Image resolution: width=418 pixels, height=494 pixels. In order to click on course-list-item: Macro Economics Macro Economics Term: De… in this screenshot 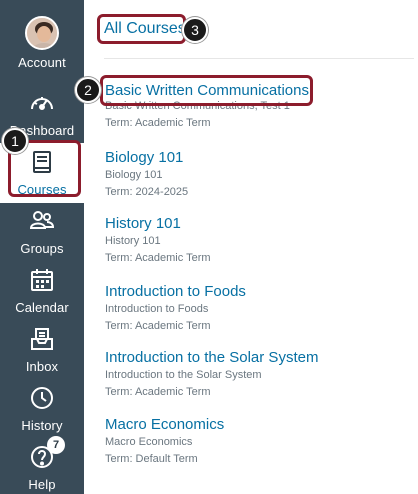, I will do `click(164, 440)`.